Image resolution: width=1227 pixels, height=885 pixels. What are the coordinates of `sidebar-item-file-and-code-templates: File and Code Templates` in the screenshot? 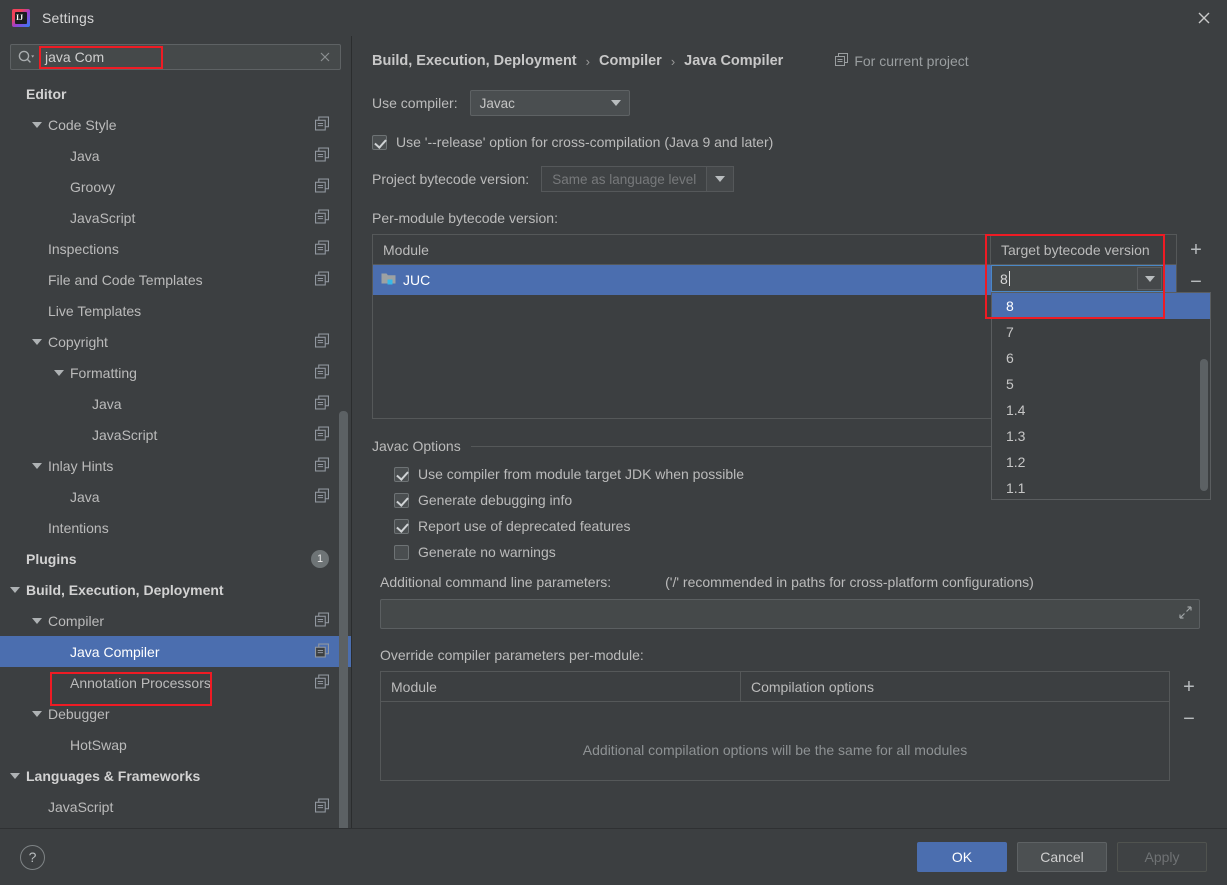 It's located at (175, 279).